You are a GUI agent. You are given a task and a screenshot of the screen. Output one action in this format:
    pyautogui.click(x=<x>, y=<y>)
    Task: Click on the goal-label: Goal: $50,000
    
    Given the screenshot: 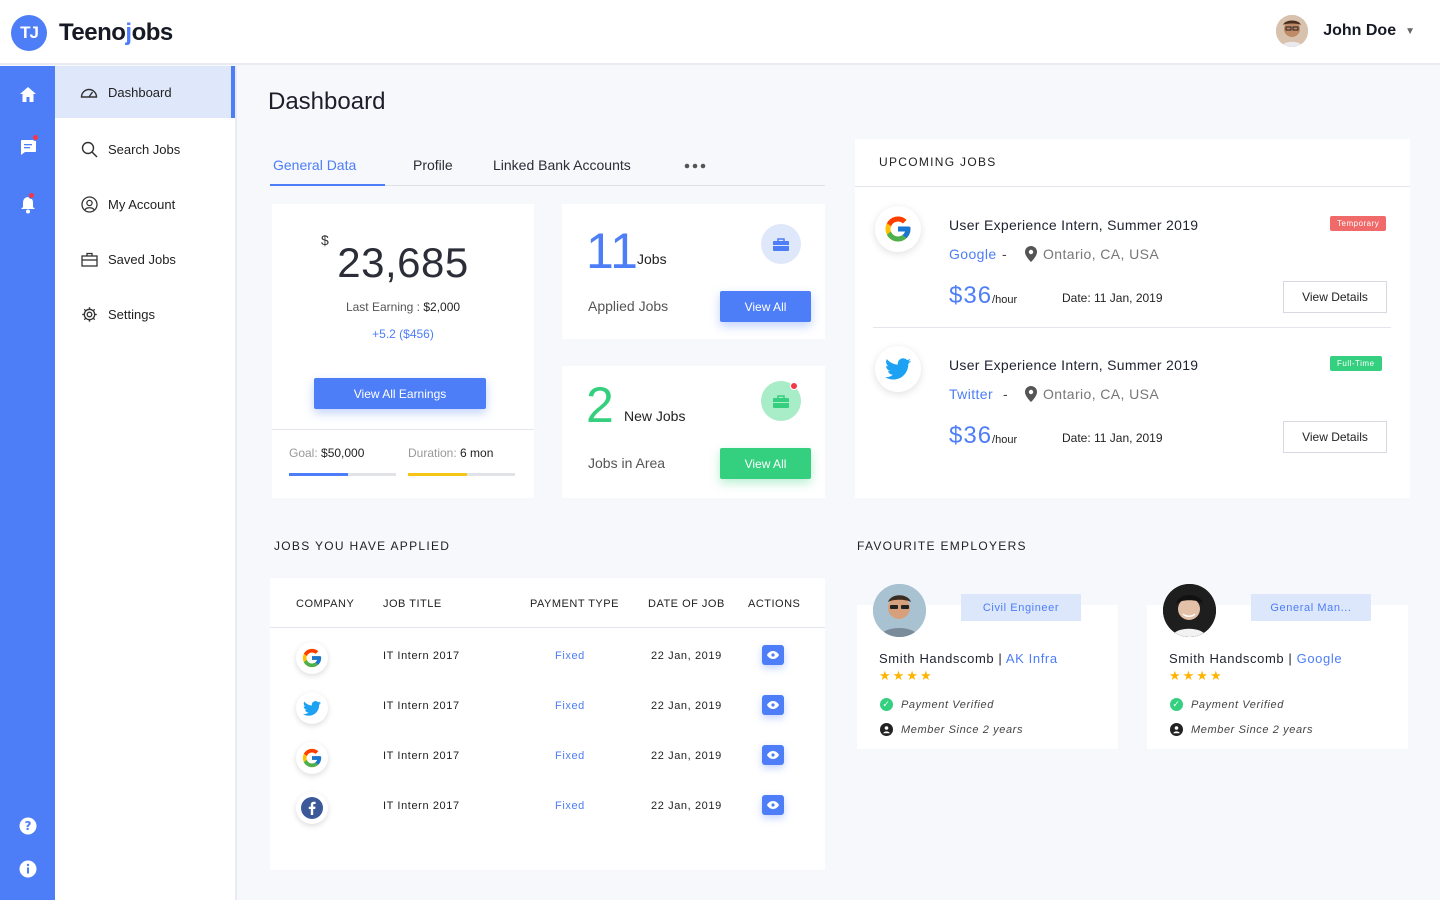 What is the action you would take?
    pyautogui.click(x=327, y=453)
    